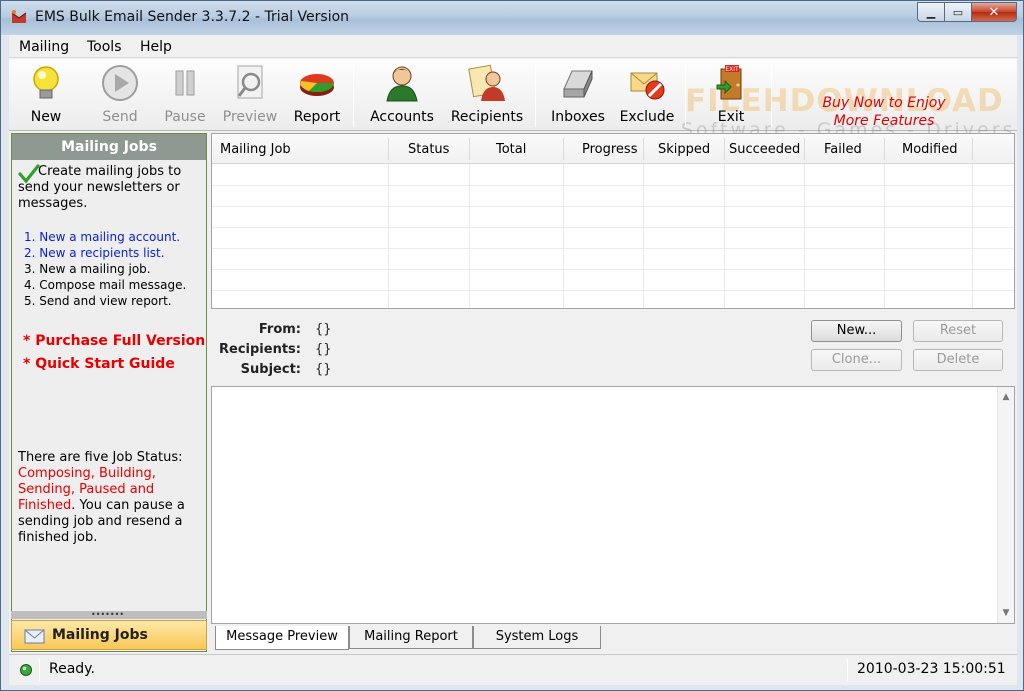 Image resolution: width=1024 pixels, height=691 pixels. What do you see at coordinates (487, 117) in the screenshot?
I see `recipients-label: Recipients` at bounding box center [487, 117].